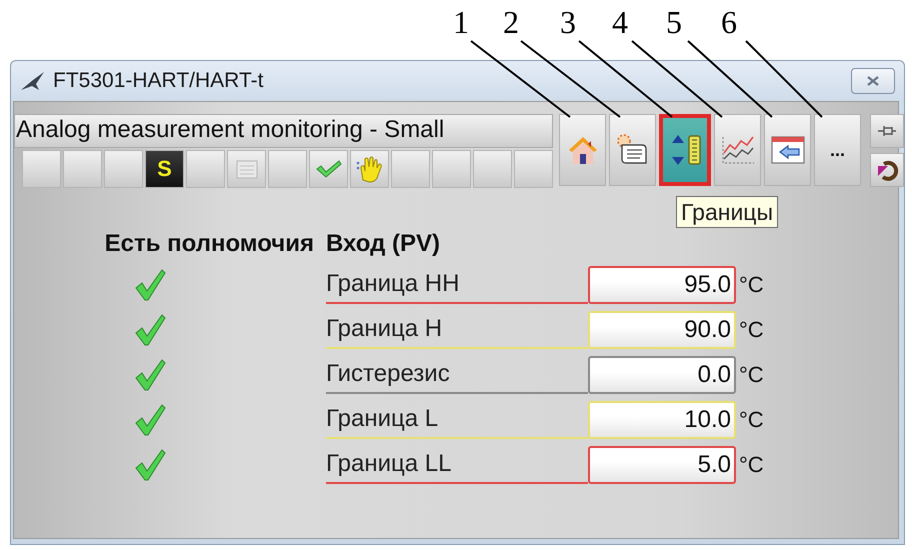 The width and height of the screenshot is (912, 550). I want to click on value-field: 90.0, so click(662, 329).